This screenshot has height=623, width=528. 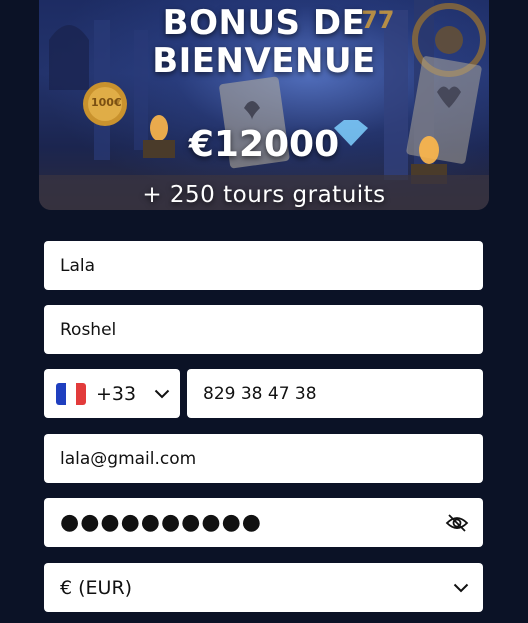 What do you see at coordinates (88, 329) in the screenshot?
I see `last-name-value: Roshel` at bounding box center [88, 329].